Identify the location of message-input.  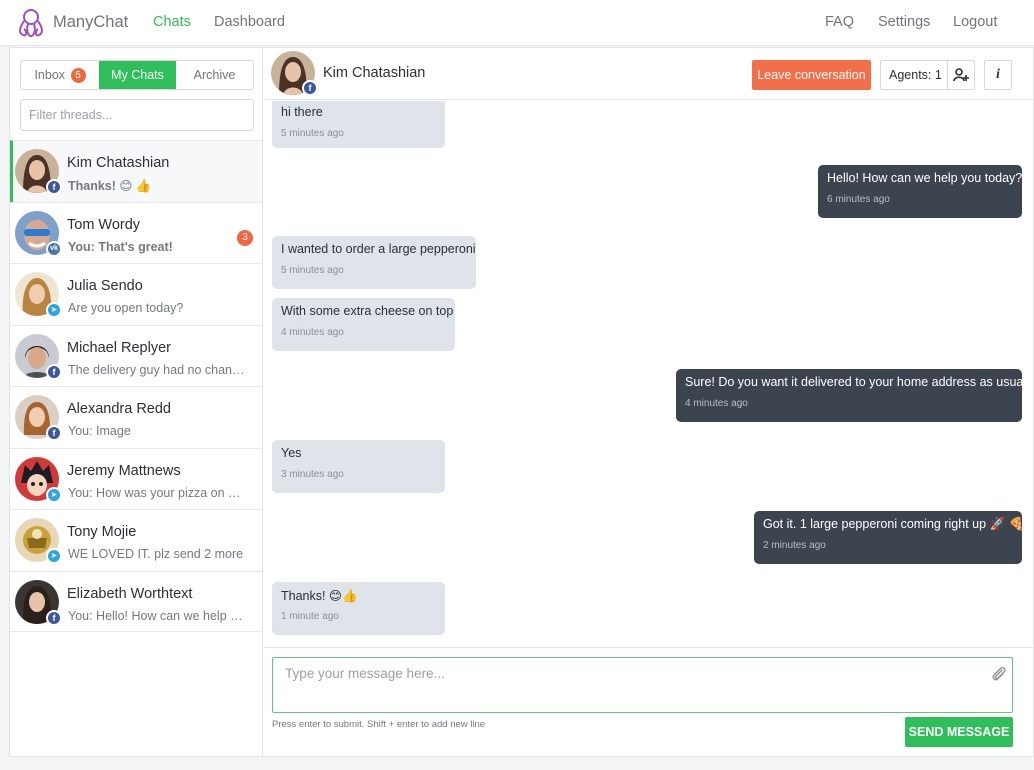
(642, 685).